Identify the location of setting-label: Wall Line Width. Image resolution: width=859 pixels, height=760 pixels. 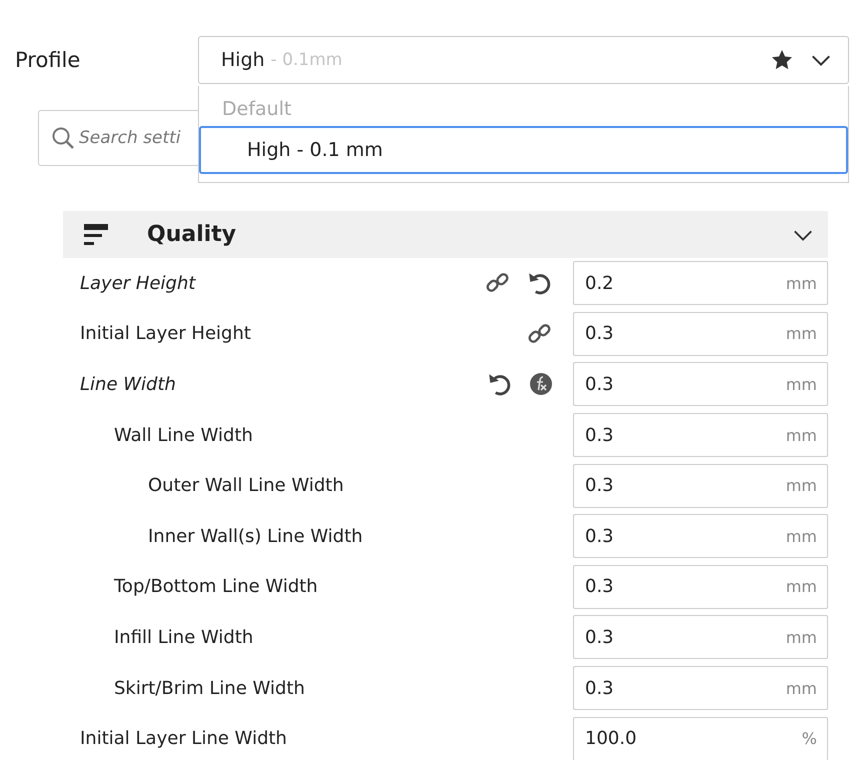
(183, 435).